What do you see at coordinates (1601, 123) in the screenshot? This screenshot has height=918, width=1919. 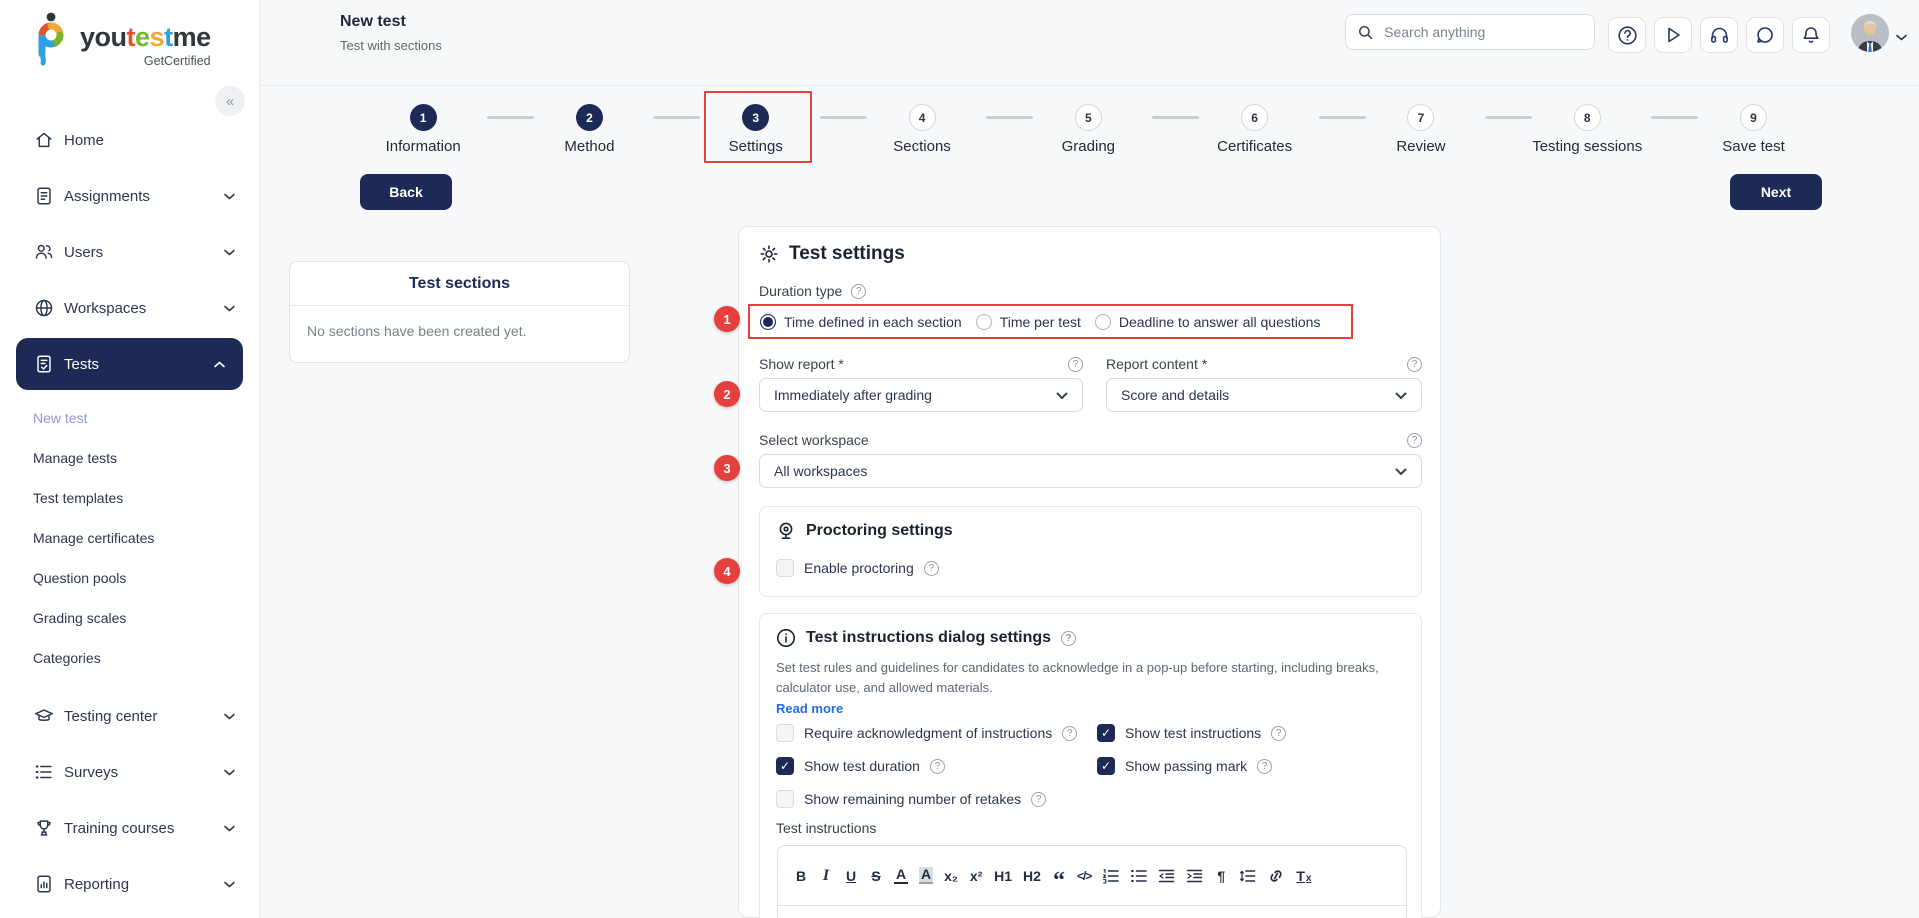 I see `step-testing-sessions: 8 Testing sessions` at bounding box center [1601, 123].